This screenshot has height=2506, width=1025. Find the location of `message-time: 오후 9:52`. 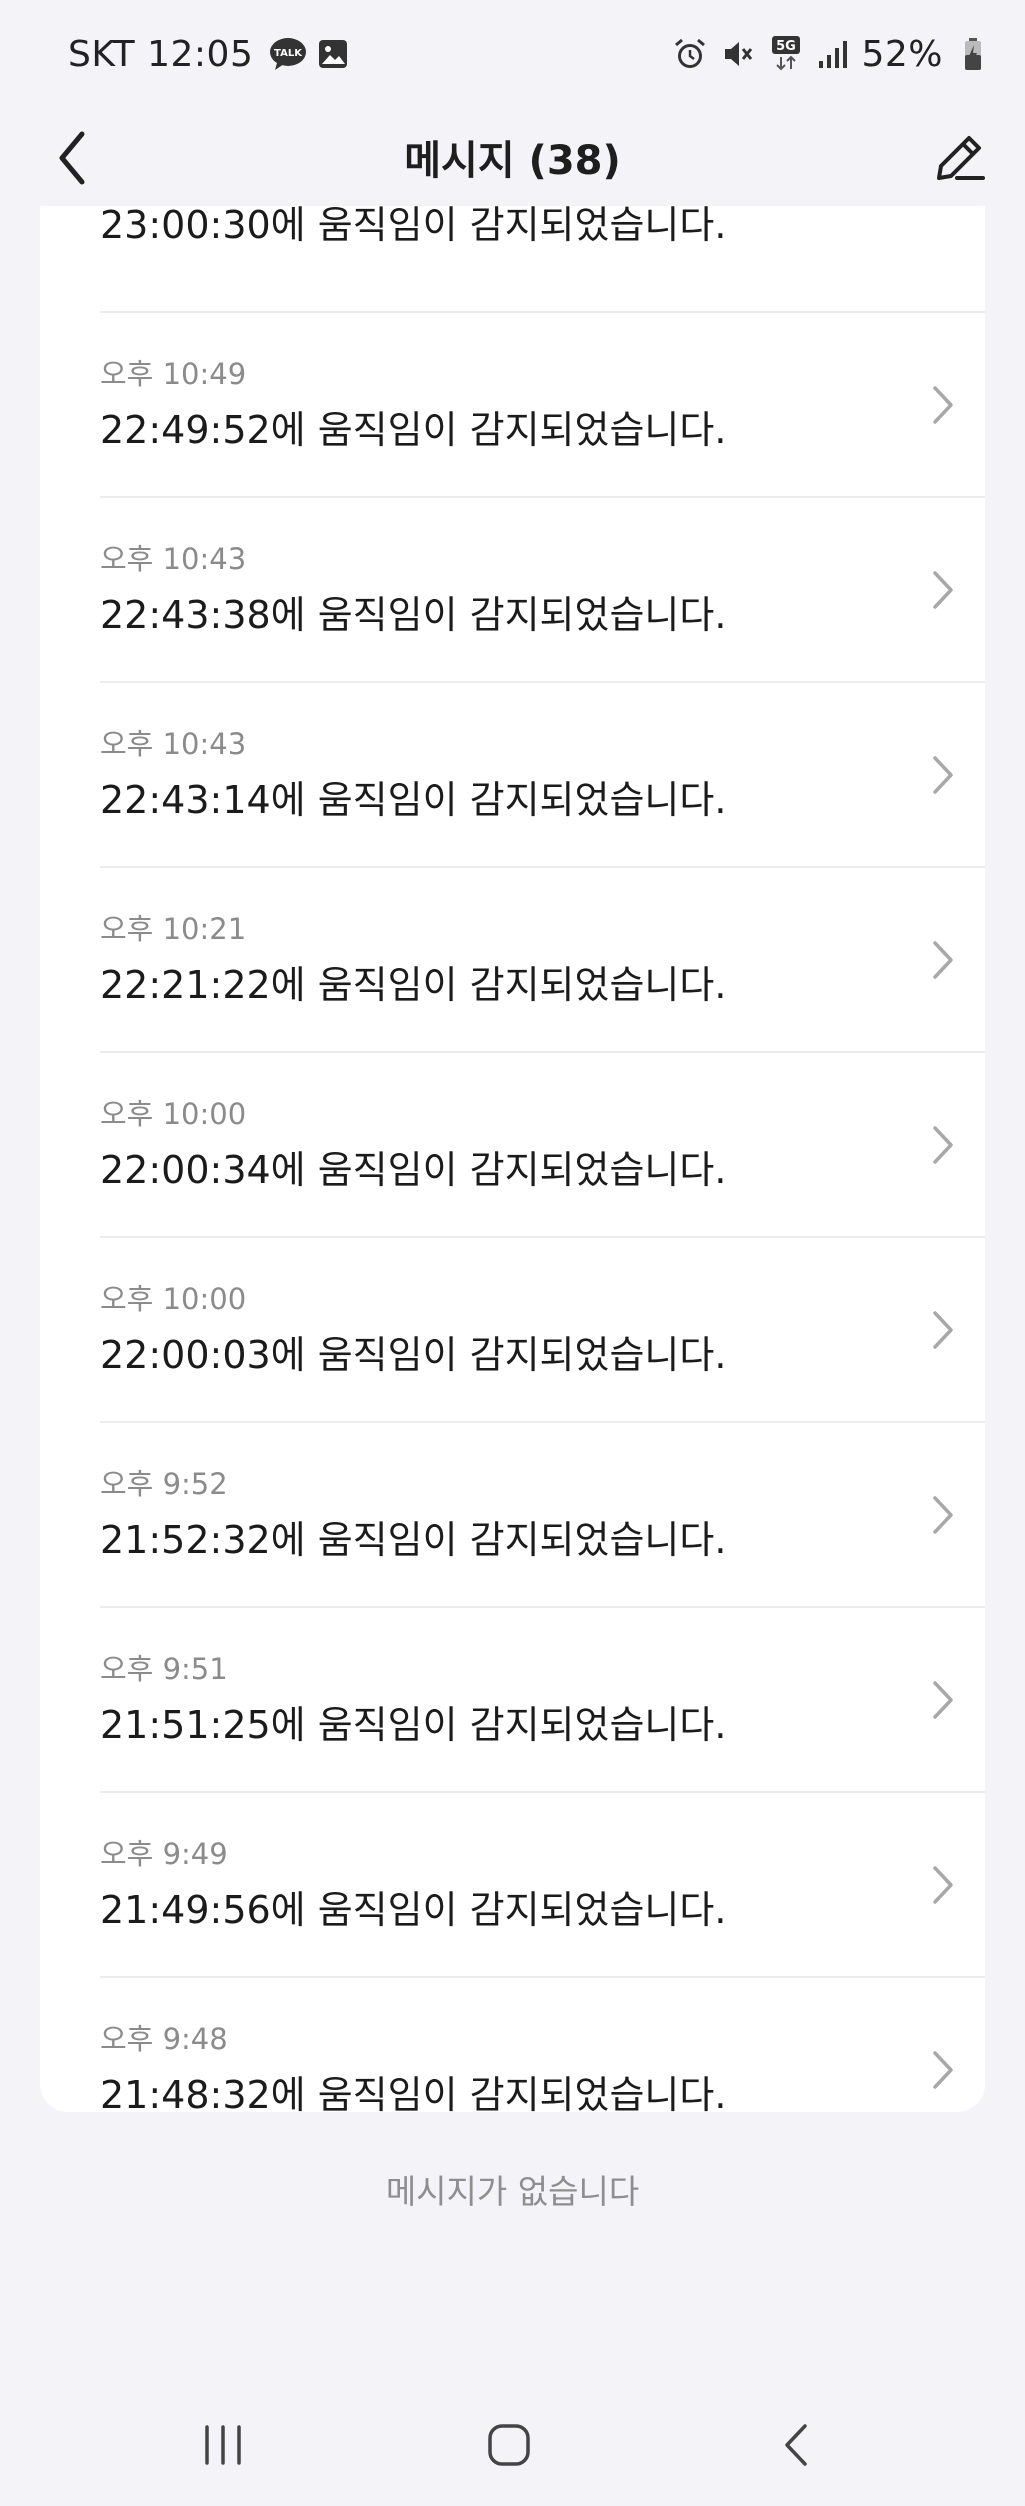

message-time: 오후 9:52 is located at coordinates (164, 1484).